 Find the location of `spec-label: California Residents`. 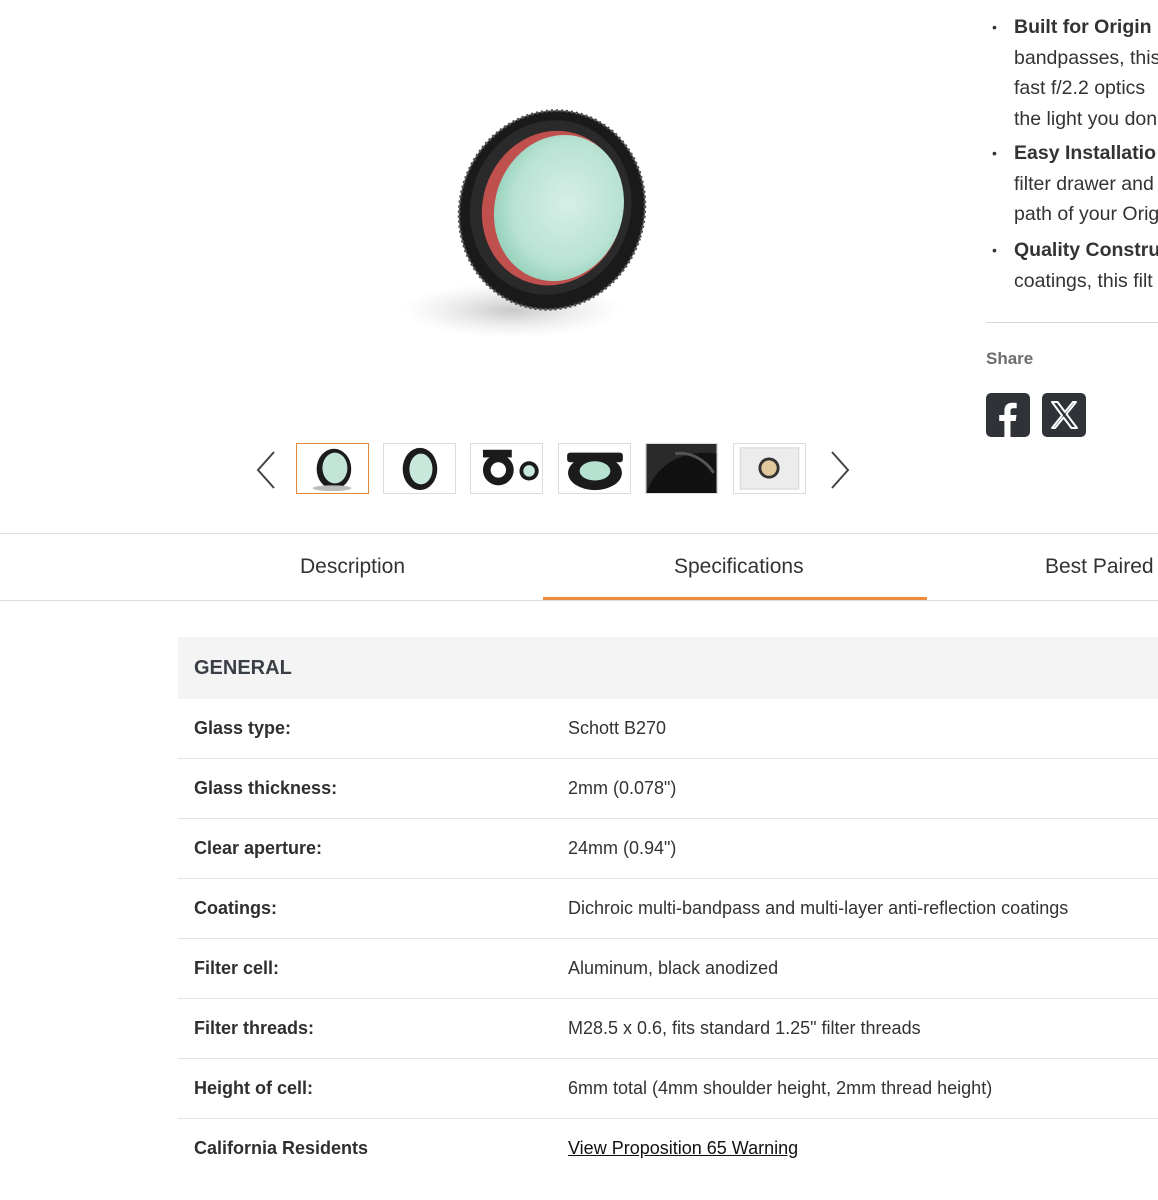

spec-label: California Residents is located at coordinates (281, 1148).